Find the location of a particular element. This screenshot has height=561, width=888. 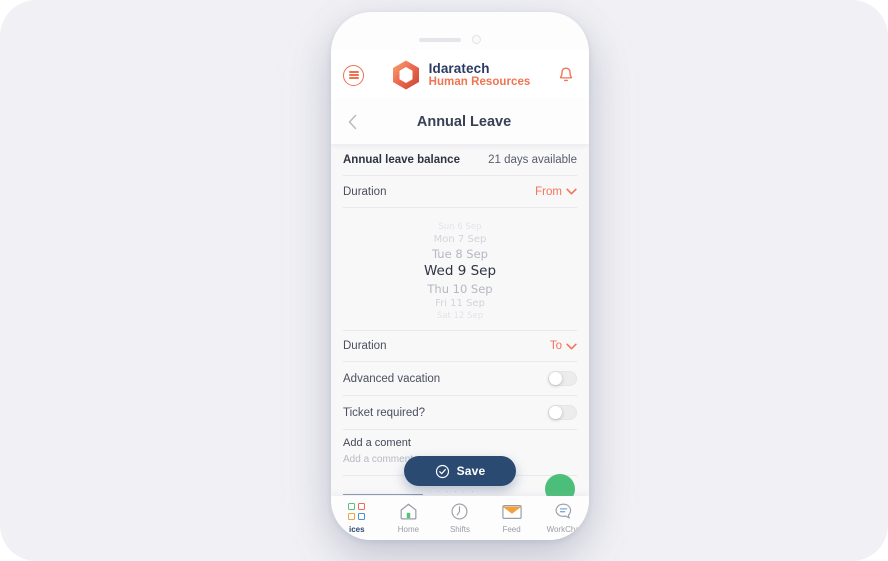

phone-front-camera is located at coordinates (476, 39).